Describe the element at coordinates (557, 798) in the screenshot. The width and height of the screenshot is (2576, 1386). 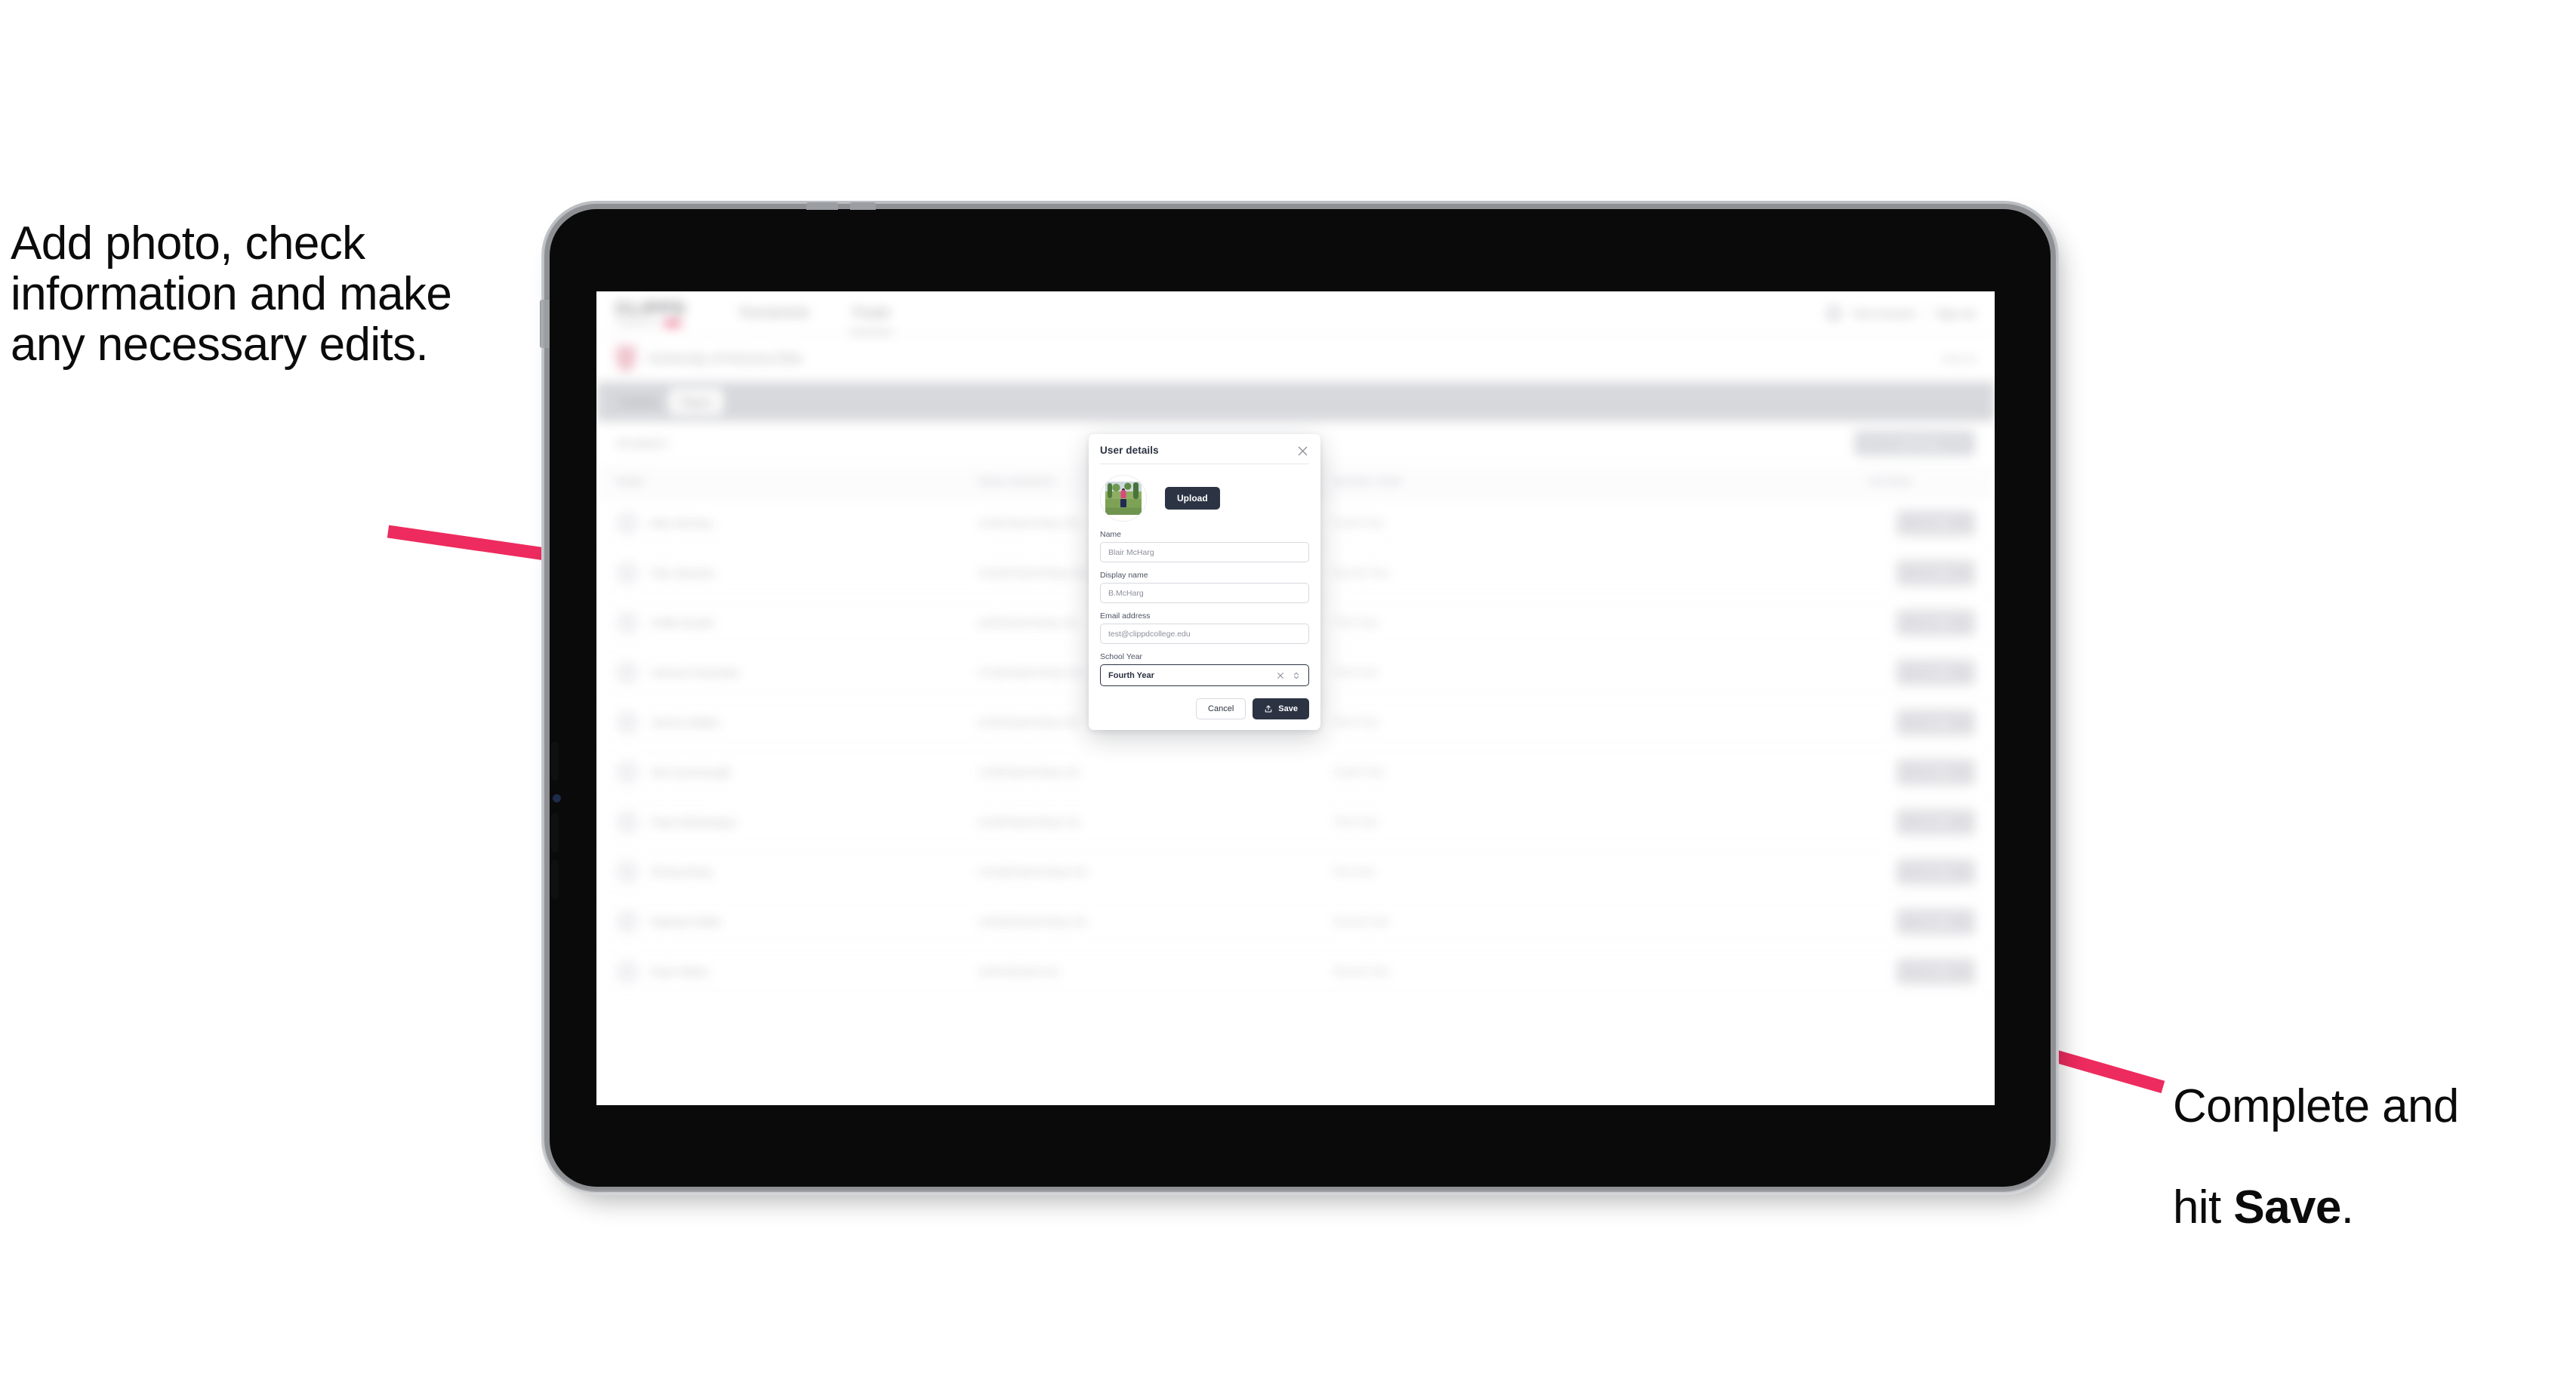
I see `tablet-camera-dot` at that location.